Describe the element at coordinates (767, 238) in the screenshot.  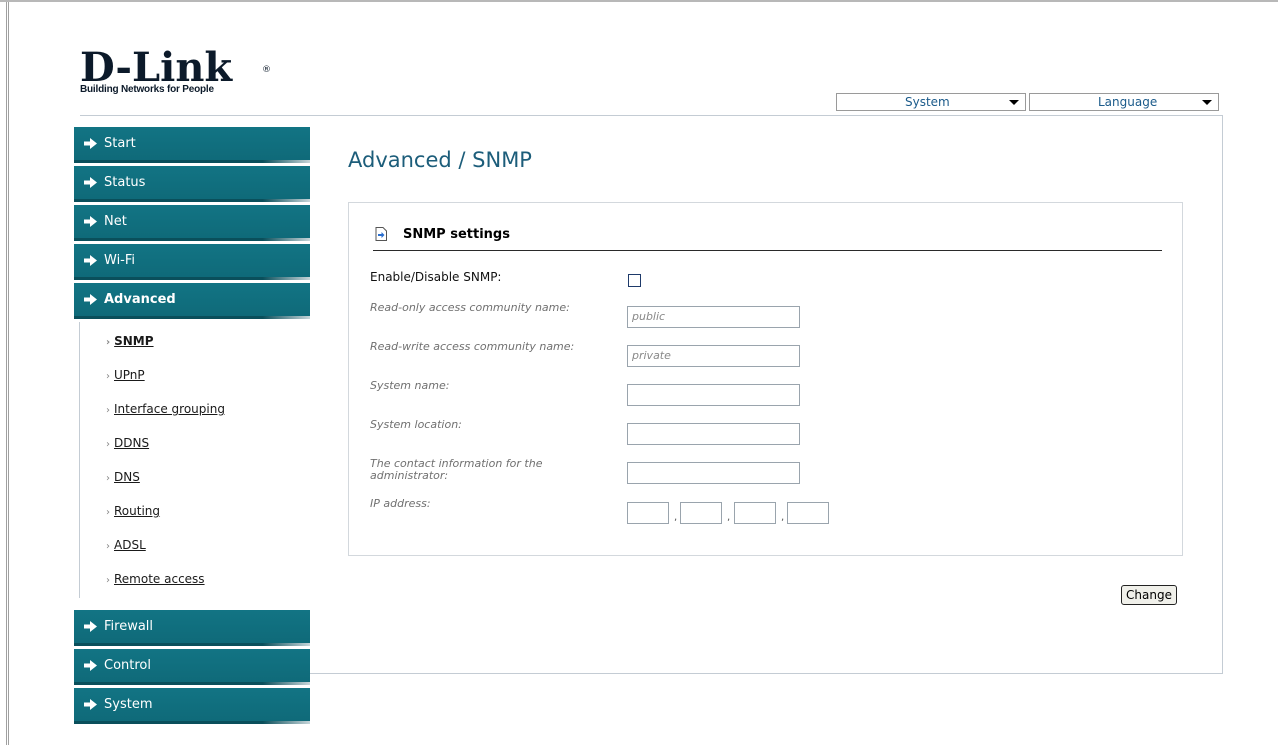
I see `section-header: SNMP settings` at that location.